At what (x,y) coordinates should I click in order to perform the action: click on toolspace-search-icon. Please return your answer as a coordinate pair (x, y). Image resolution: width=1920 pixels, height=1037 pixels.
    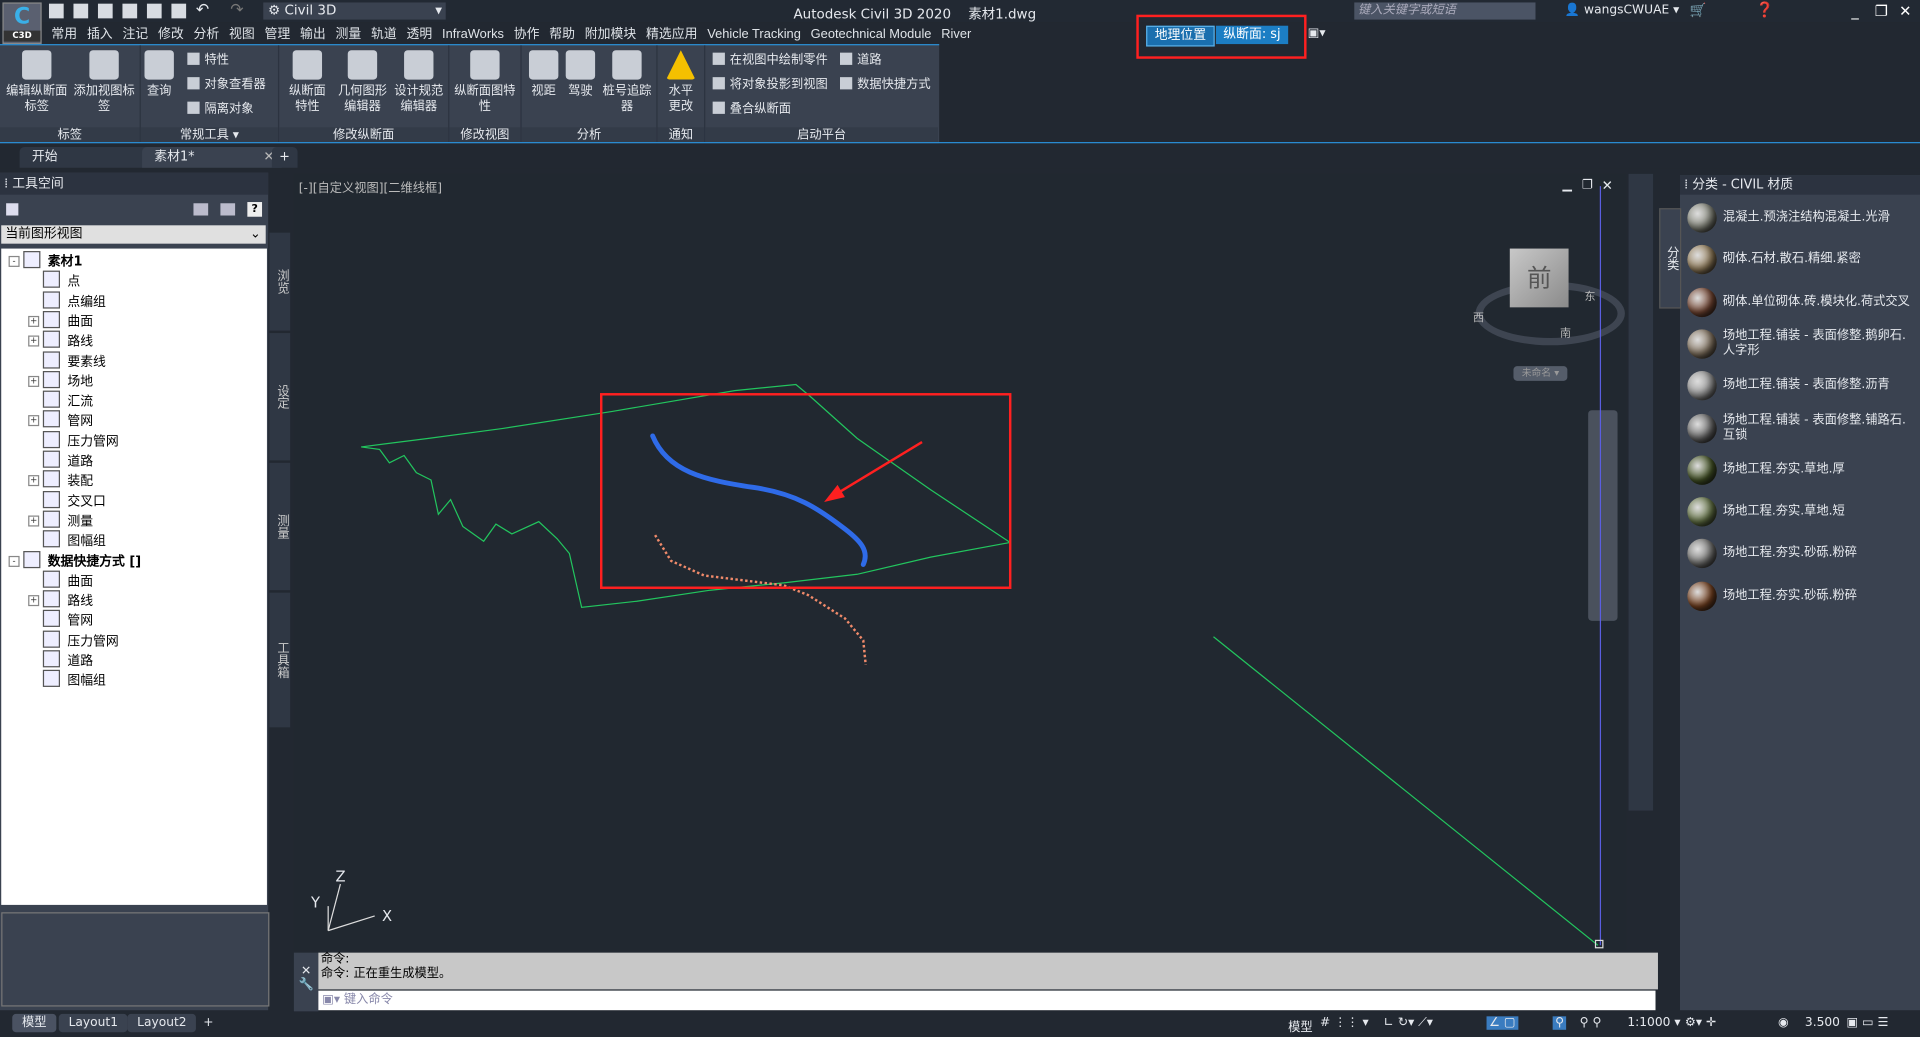
    Looking at the image, I should click on (12, 209).